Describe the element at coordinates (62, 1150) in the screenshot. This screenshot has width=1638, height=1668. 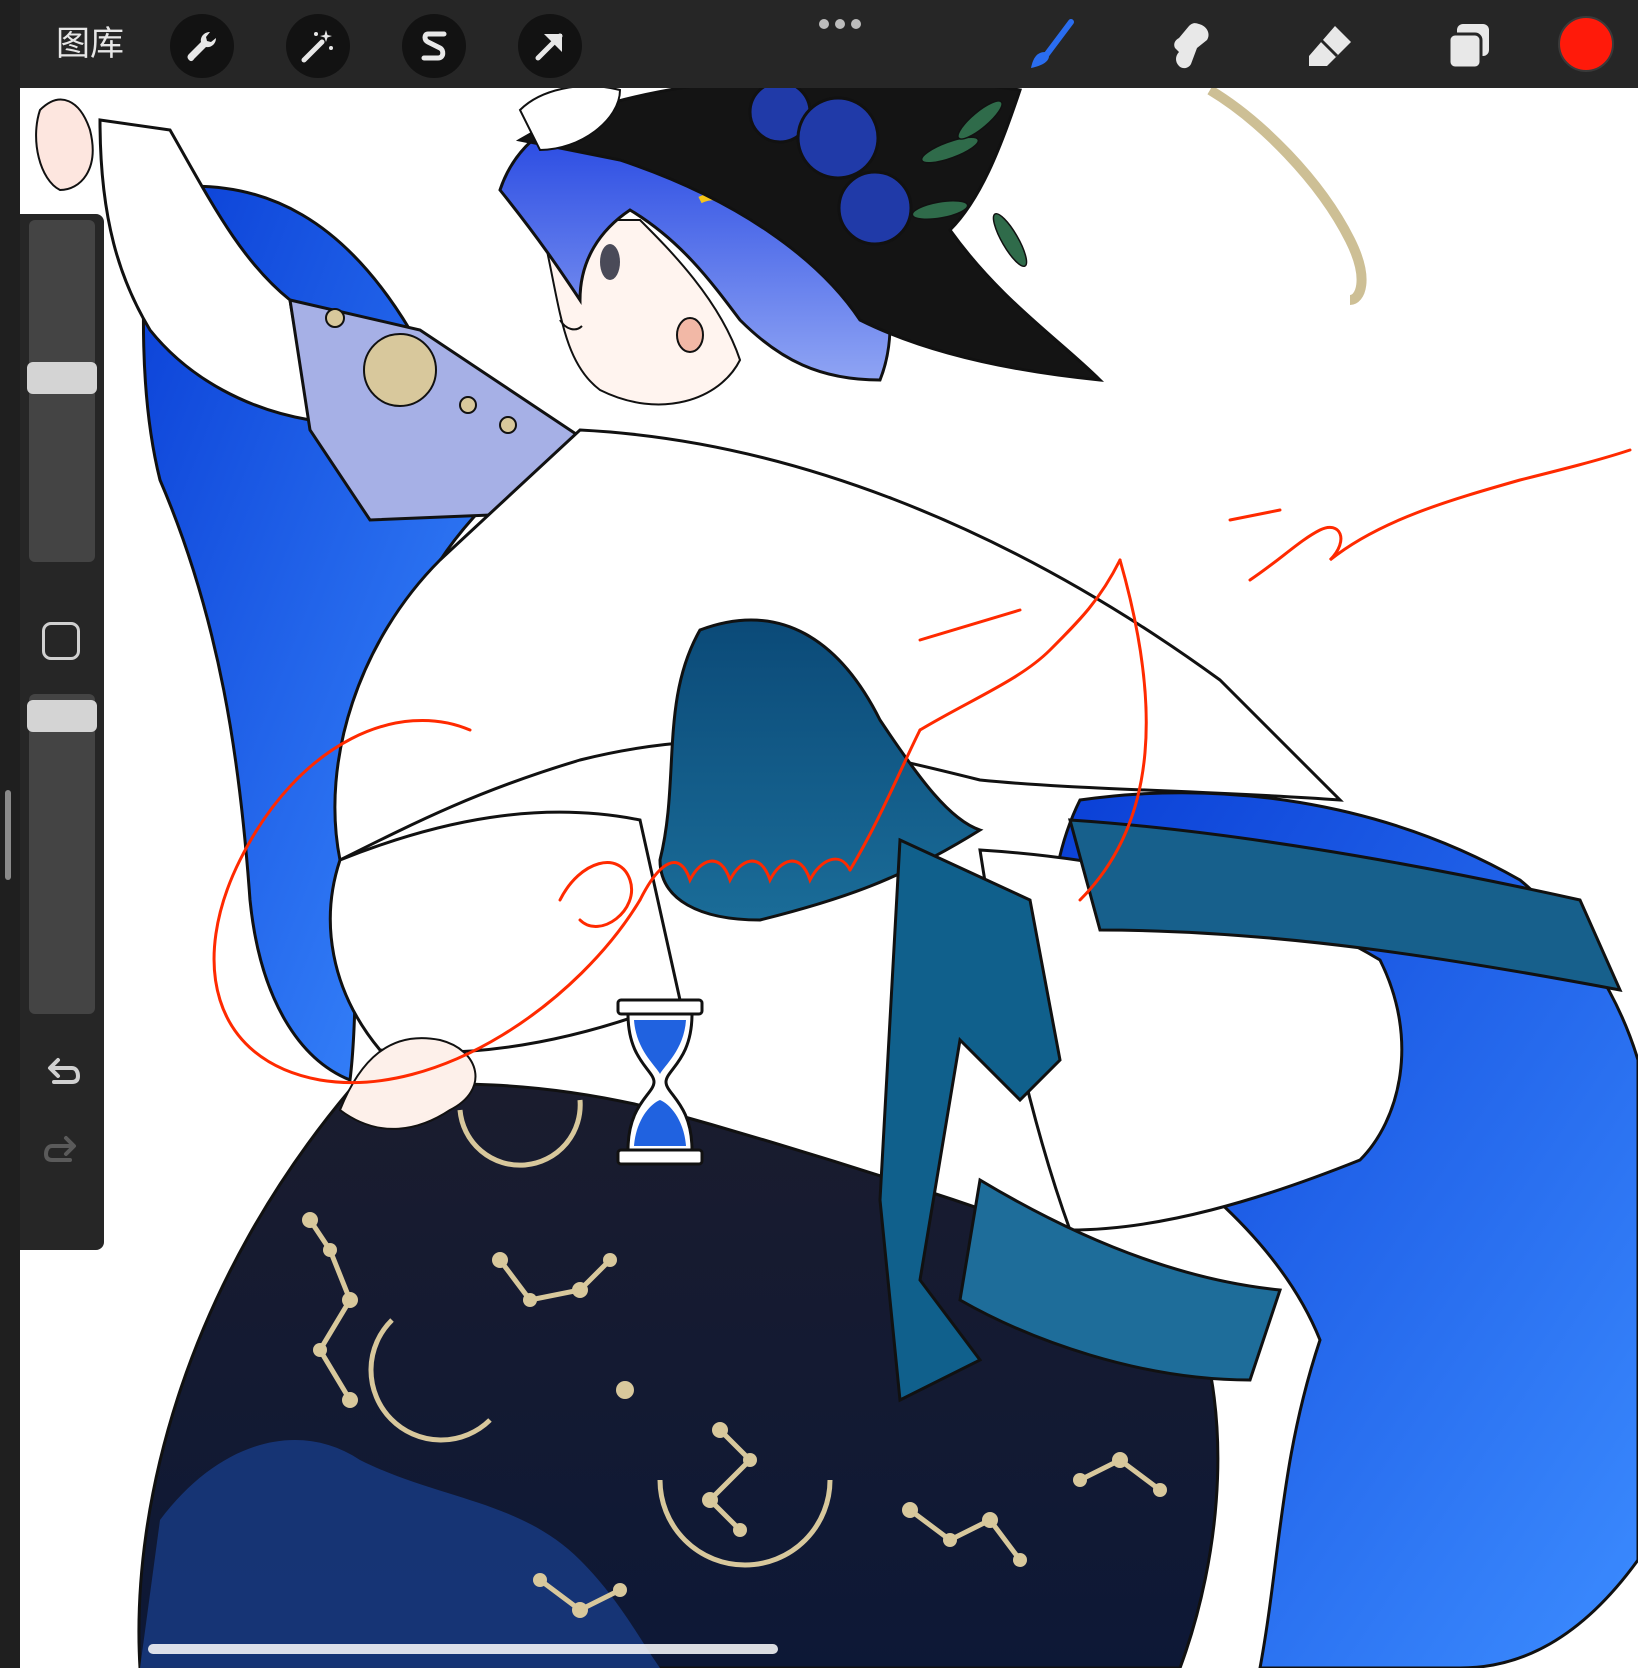
I see `redo-icon` at that location.